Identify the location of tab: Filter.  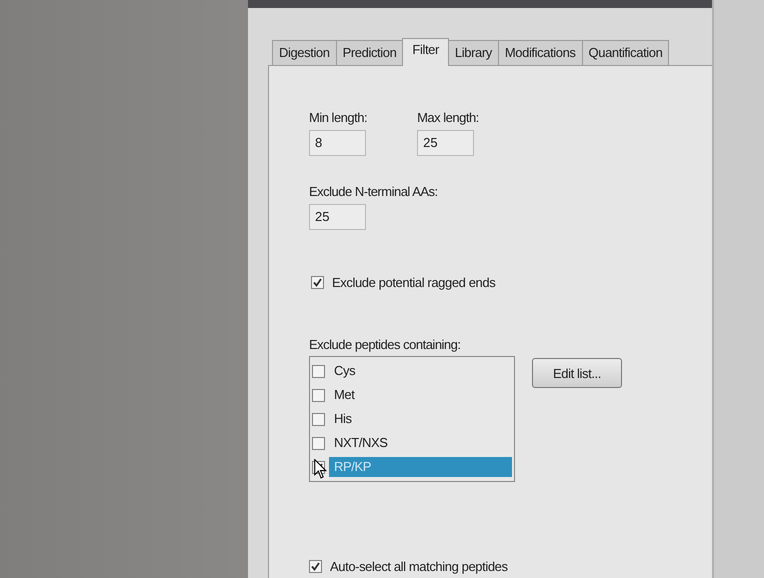
(425, 52).